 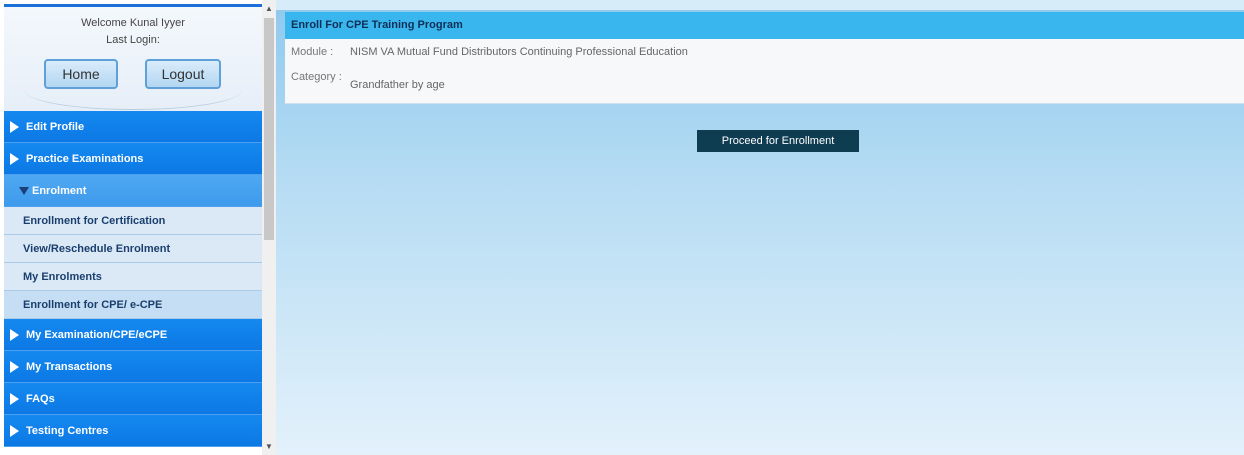 What do you see at coordinates (133, 431) in the screenshot?
I see `sidebar-item-testing-centres: Testing Centres` at bounding box center [133, 431].